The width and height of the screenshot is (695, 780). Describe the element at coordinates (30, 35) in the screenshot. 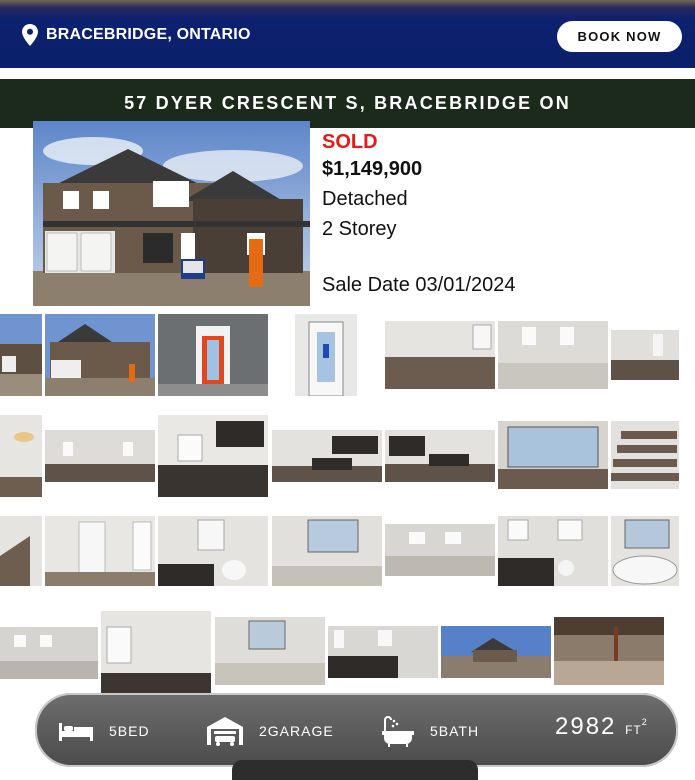

I see `location-pin-icon` at that location.